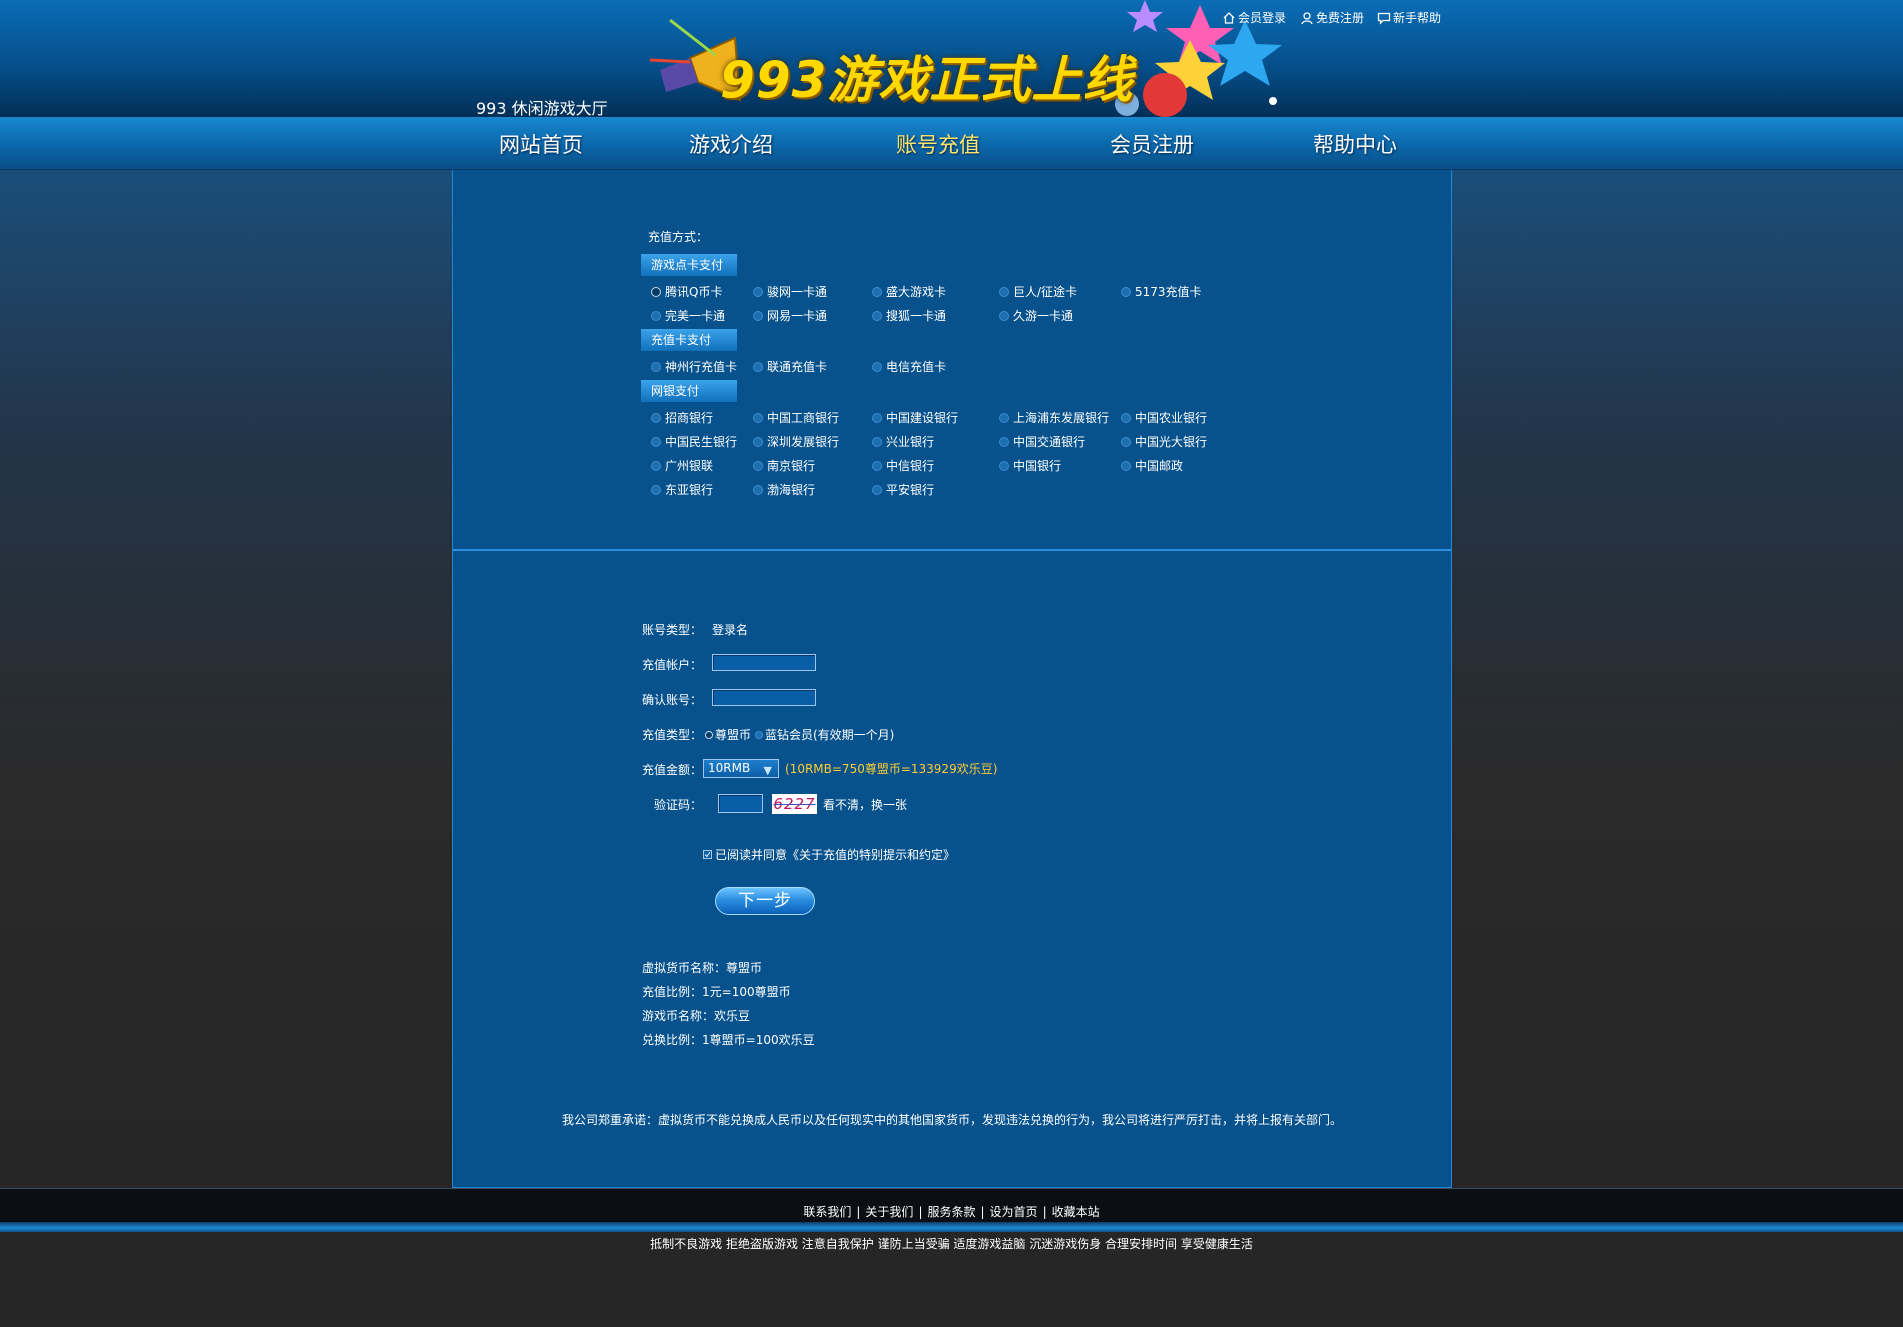 The height and width of the screenshot is (1327, 1903). I want to click on newbie-help-link: 新手帮助, so click(1409, 17).